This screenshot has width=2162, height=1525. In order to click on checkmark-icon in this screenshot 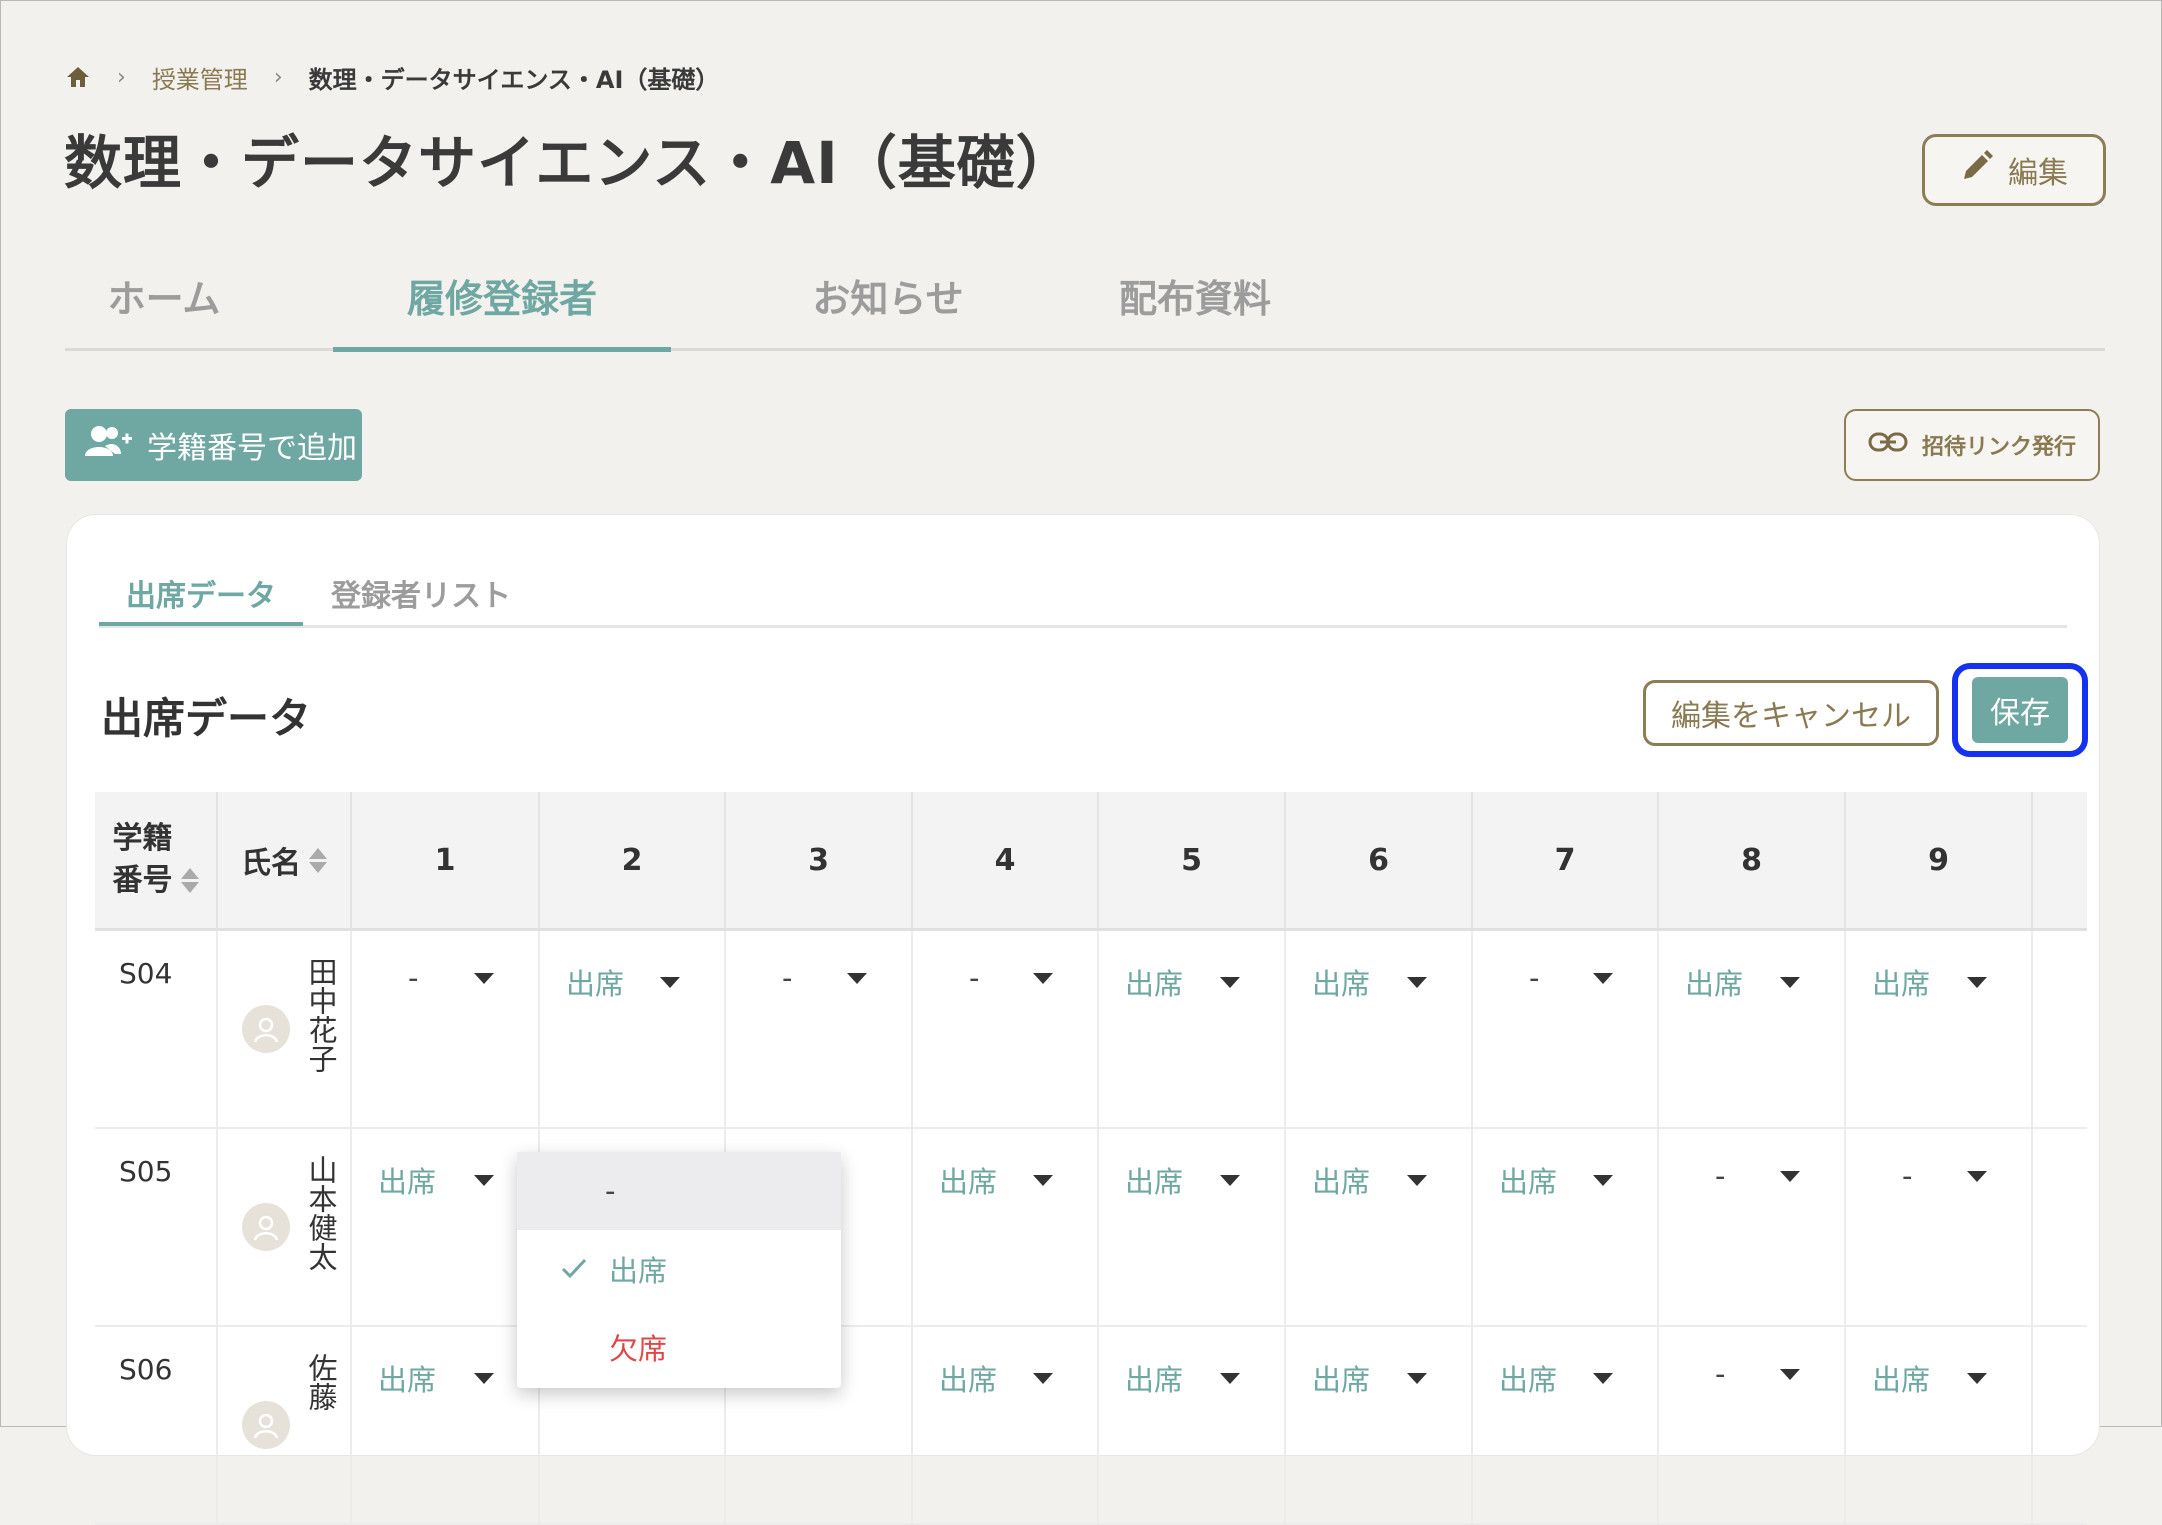, I will do `click(574, 1269)`.